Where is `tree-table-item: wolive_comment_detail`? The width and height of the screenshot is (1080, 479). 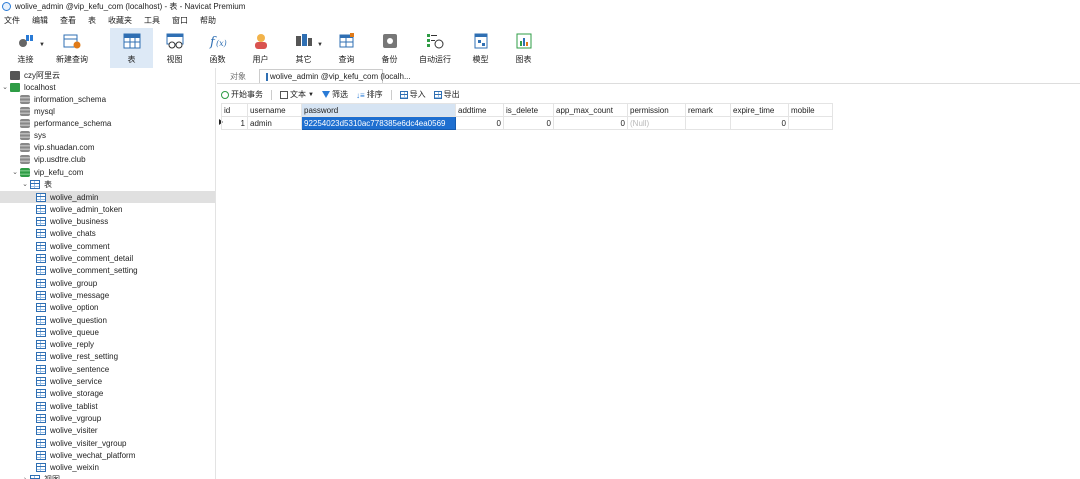
tree-table-item: wolive_comment_detail is located at coordinates (107, 259).